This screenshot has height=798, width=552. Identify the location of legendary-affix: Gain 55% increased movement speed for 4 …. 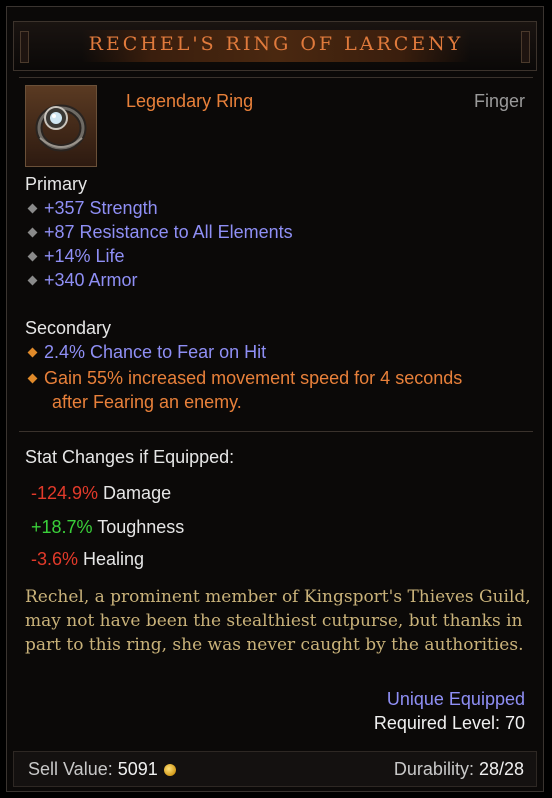
(275, 390).